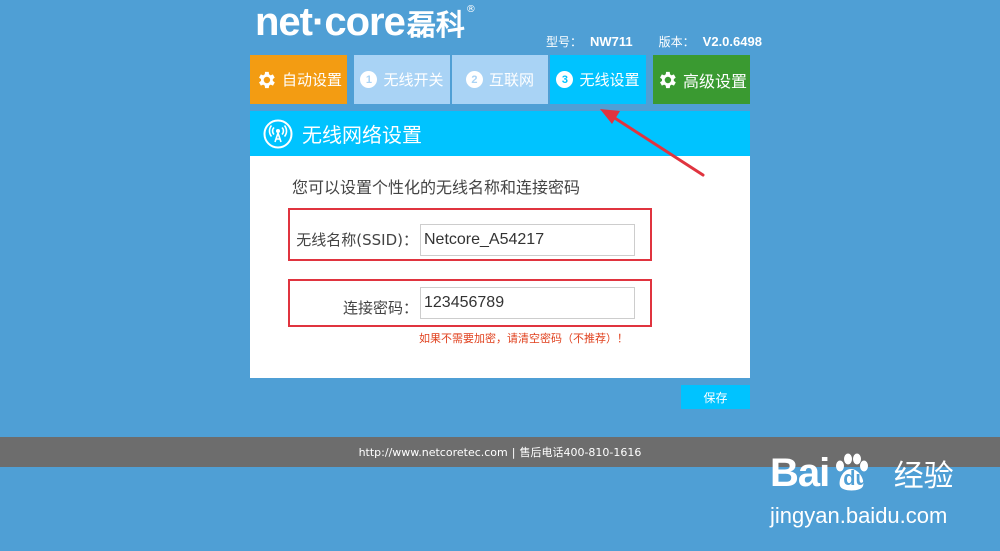 Image resolution: width=1000 pixels, height=551 pixels. Describe the element at coordinates (800, 472) in the screenshot. I see `watermark-bai: Bai` at that location.